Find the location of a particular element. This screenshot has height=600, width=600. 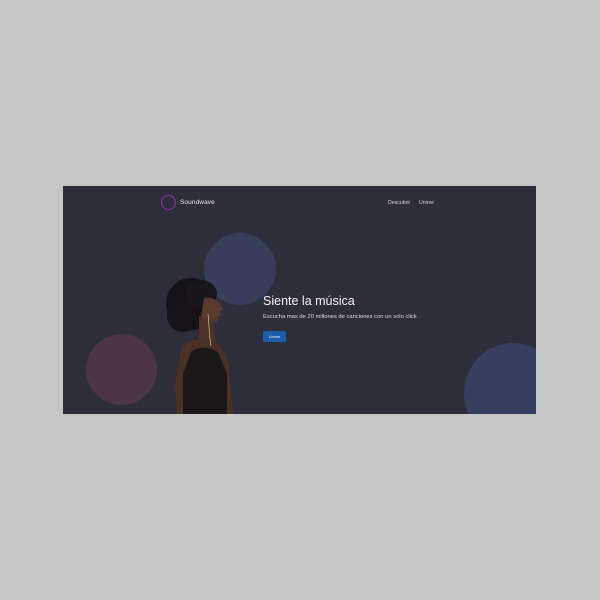

hero-person-image is located at coordinates (199, 346).